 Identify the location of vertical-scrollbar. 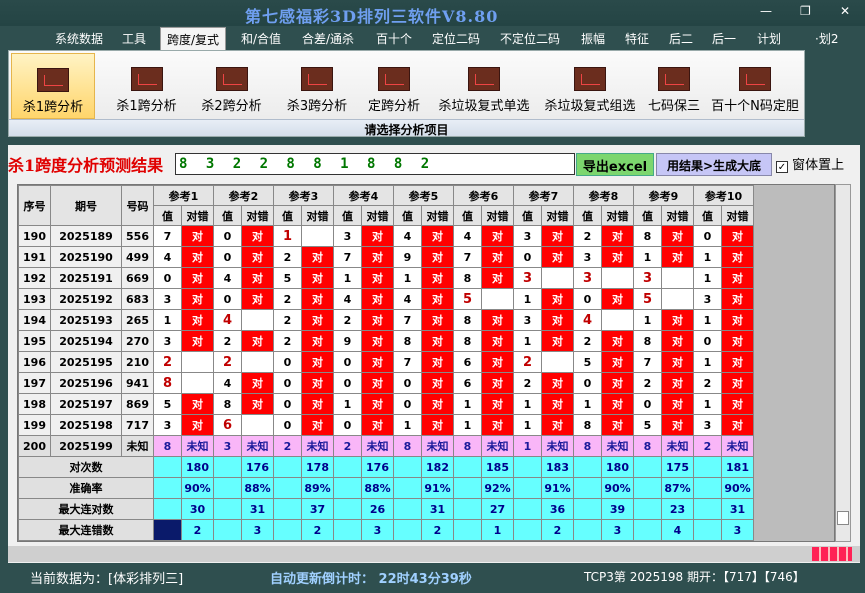
(843, 363).